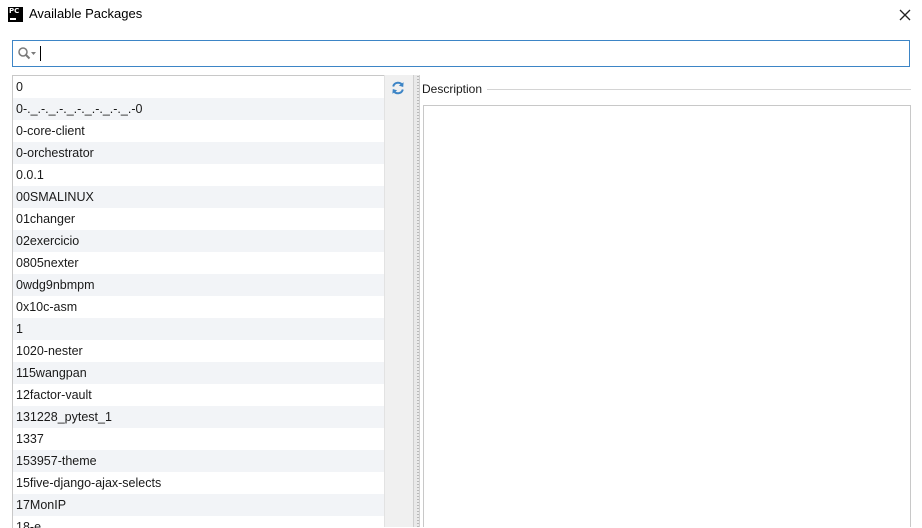  I want to click on close-icon, so click(905, 15).